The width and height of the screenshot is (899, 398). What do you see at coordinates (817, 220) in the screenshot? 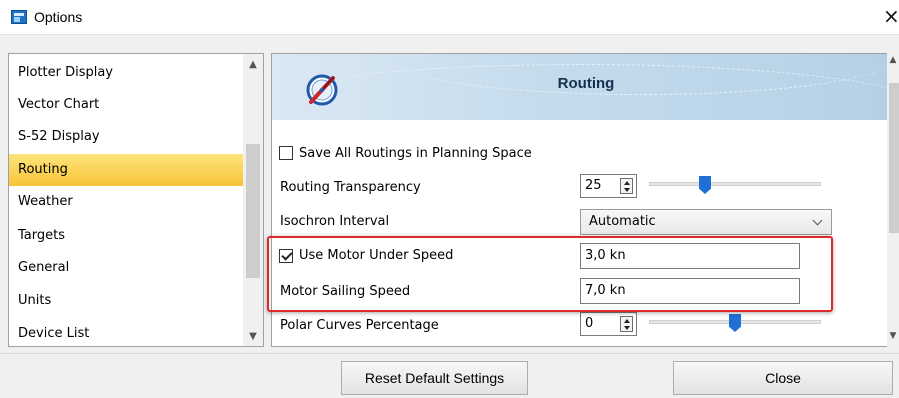
I see `chevron-down-icon` at bounding box center [817, 220].